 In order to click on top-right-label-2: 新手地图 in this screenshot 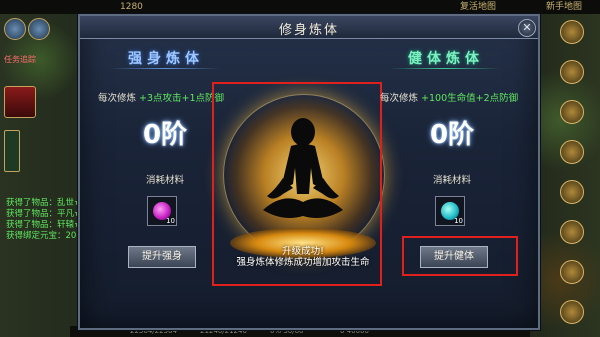, I will do `click(564, 7)`.